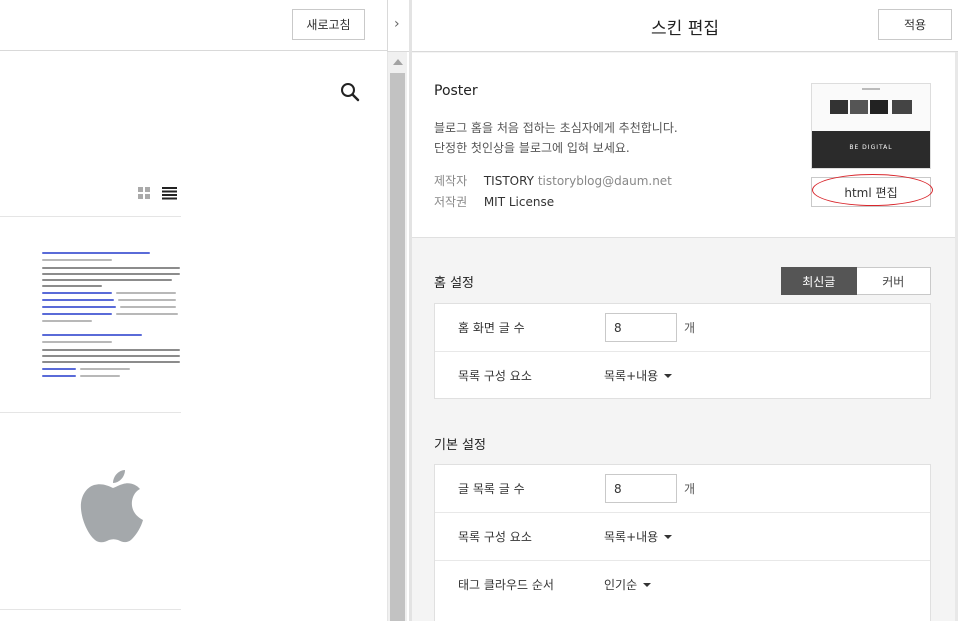 The image size is (958, 621). I want to click on list-components-dropdown: 목록+내용, so click(638, 536).